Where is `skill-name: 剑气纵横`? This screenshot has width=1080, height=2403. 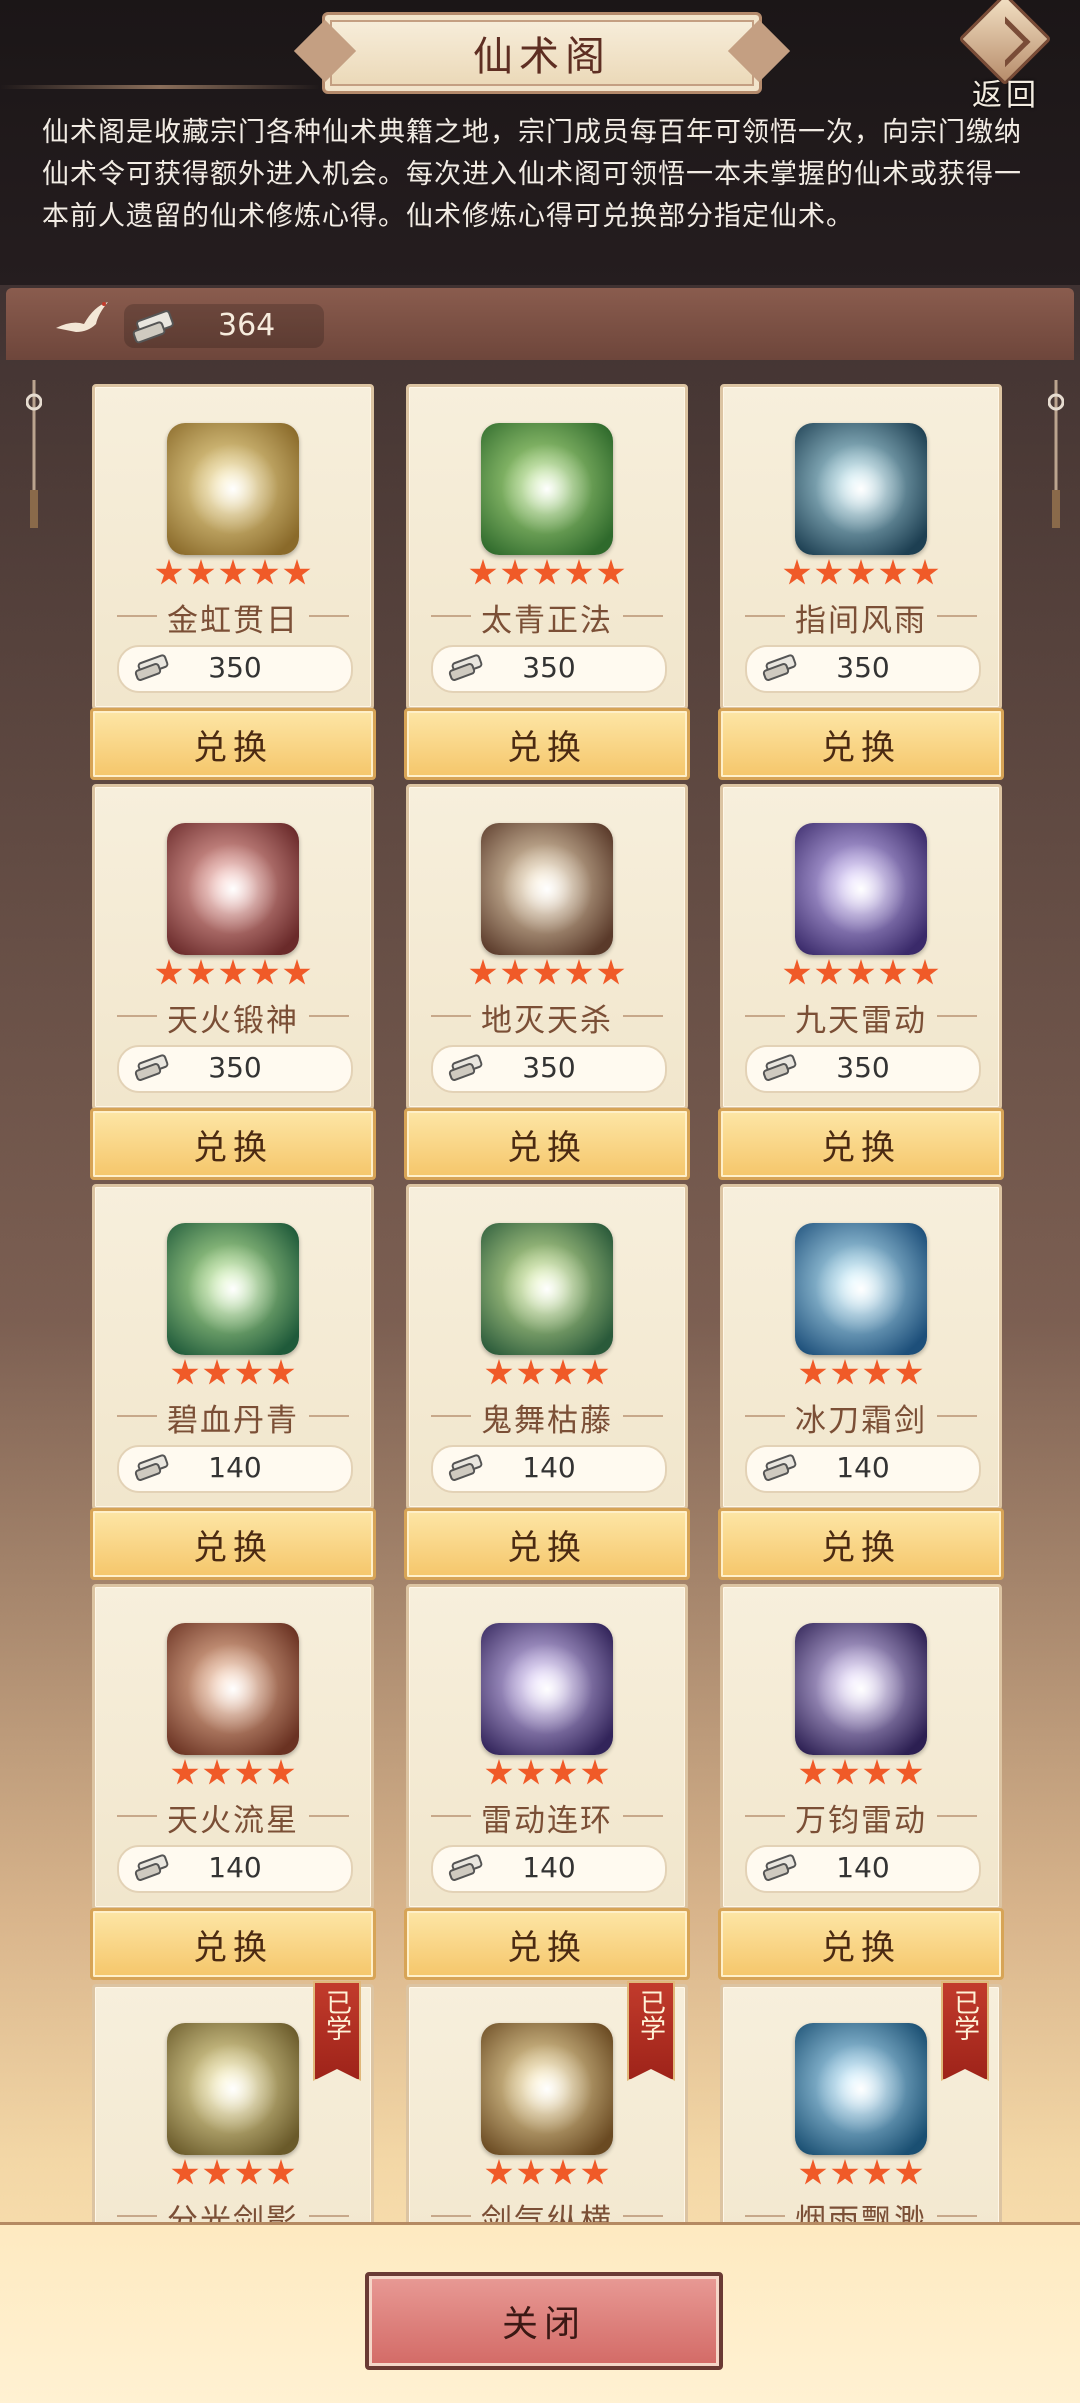 skill-name: 剑气纵横 is located at coordinates (547, 2208).